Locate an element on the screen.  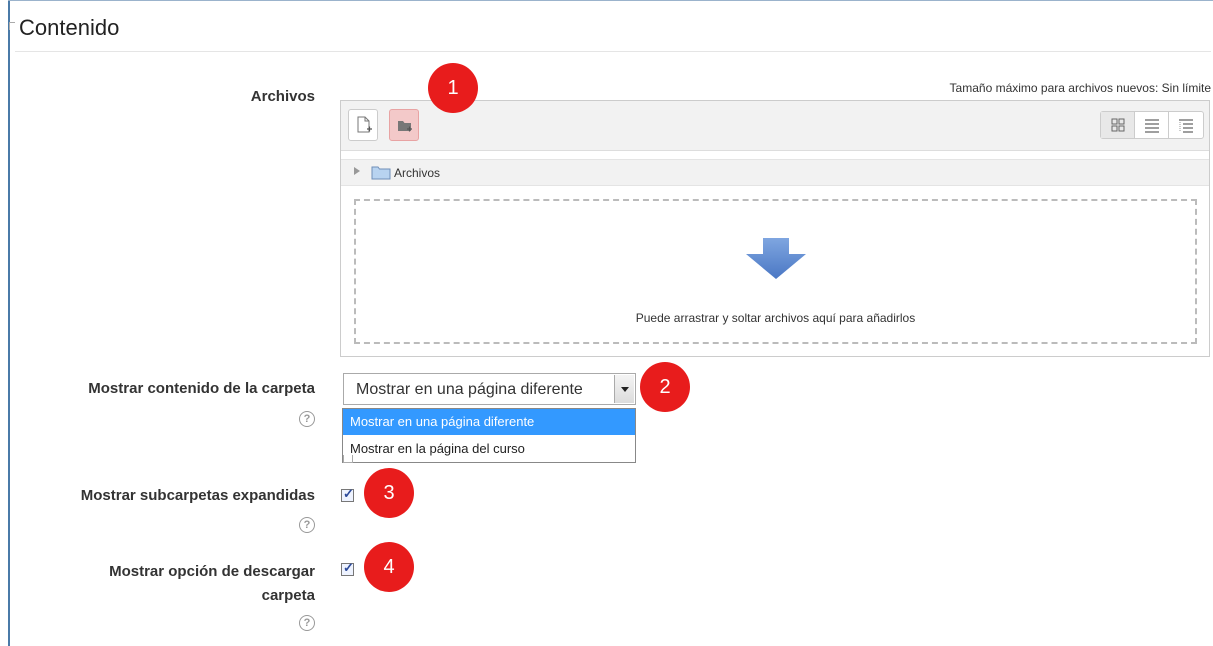
file-picker-toolbar is located at coordinates (775, 126).